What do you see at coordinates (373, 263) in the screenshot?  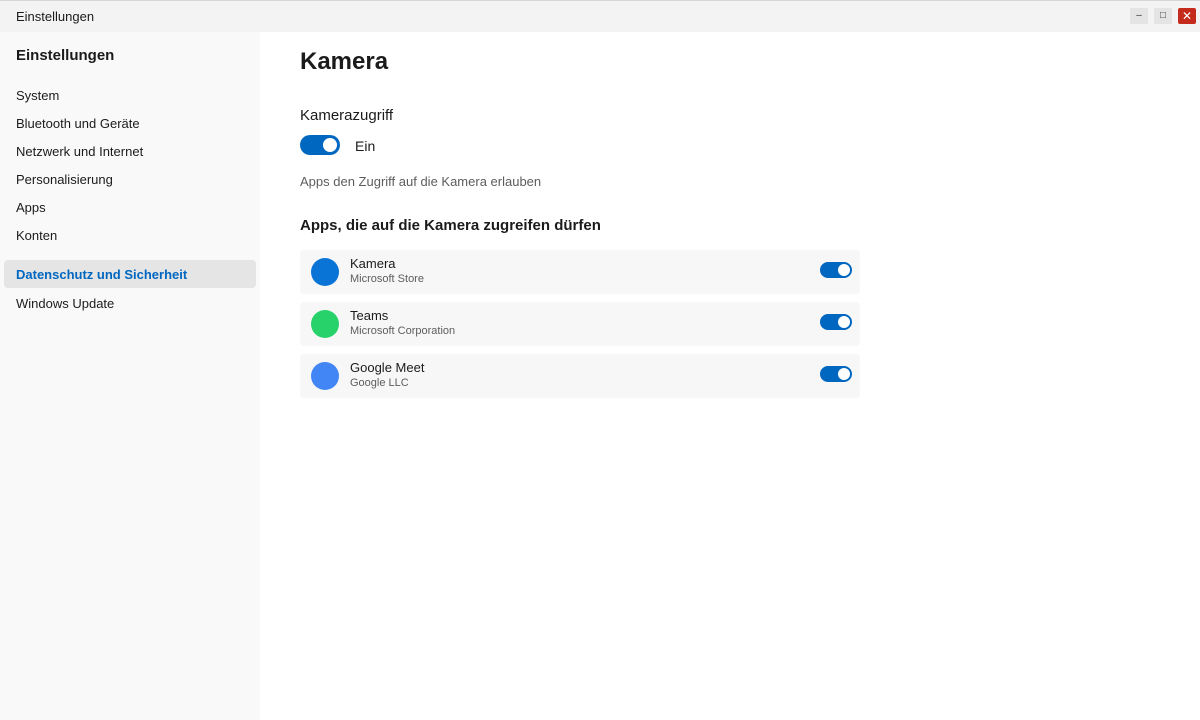 I see `app-name: Kamera` at bounding box center [373, 263].